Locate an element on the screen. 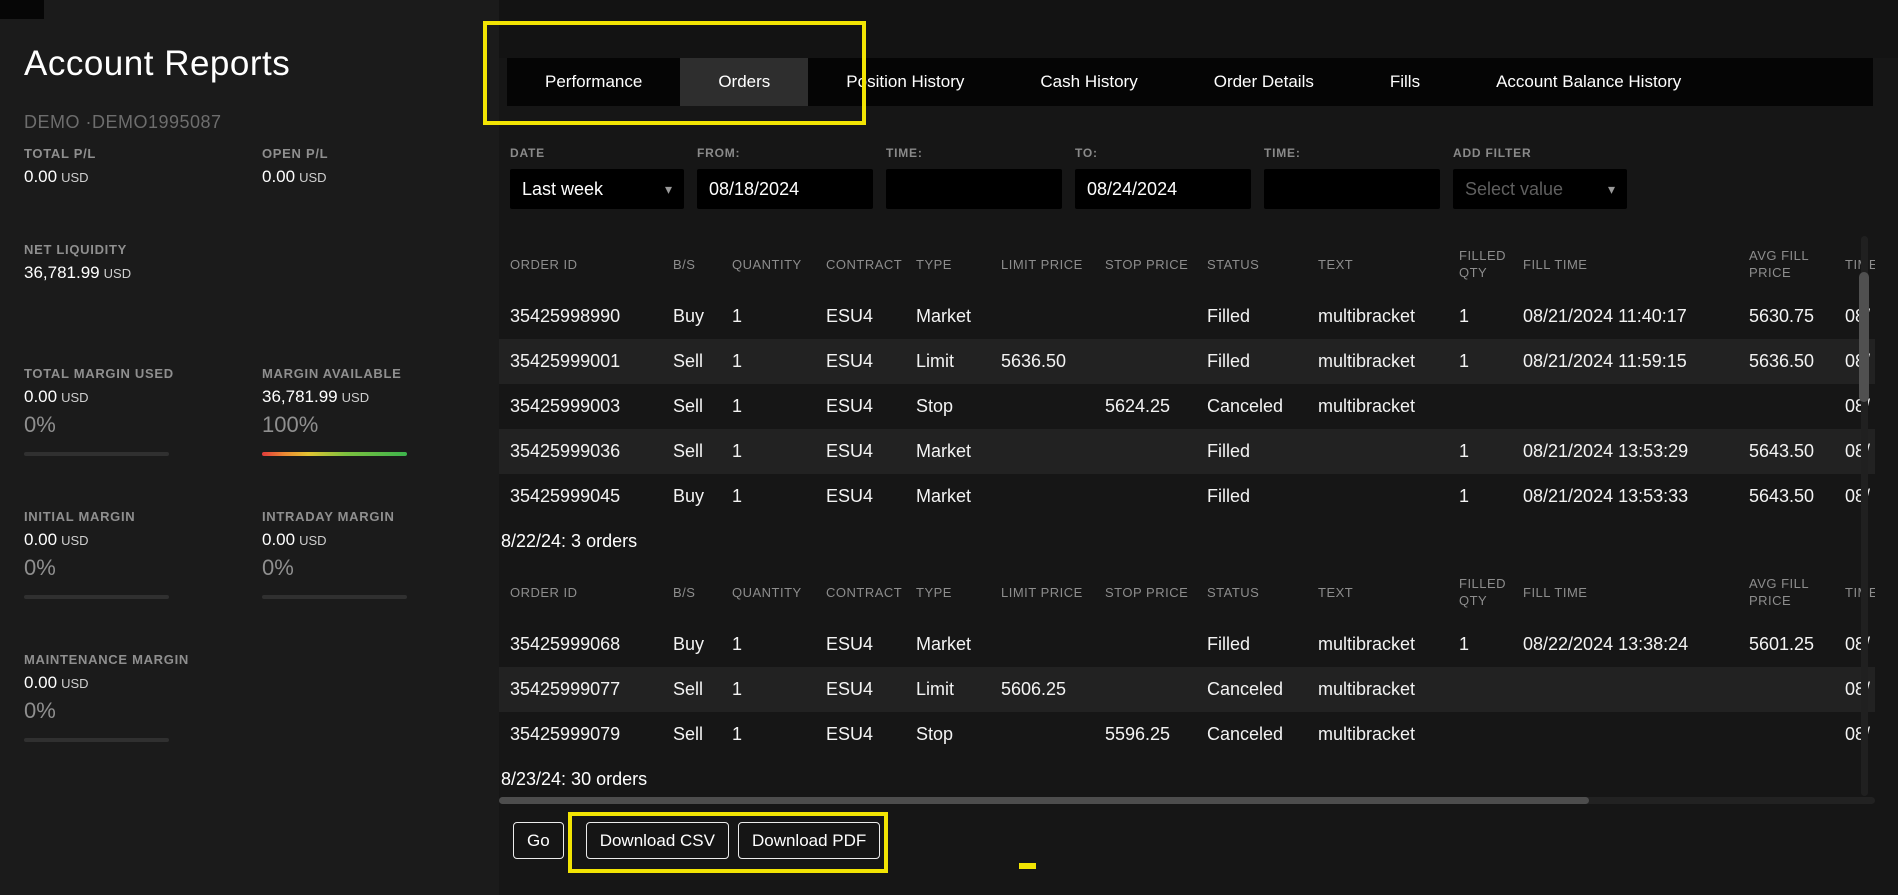  table-cell: 35425999001 is located at coordinates (565, 361).